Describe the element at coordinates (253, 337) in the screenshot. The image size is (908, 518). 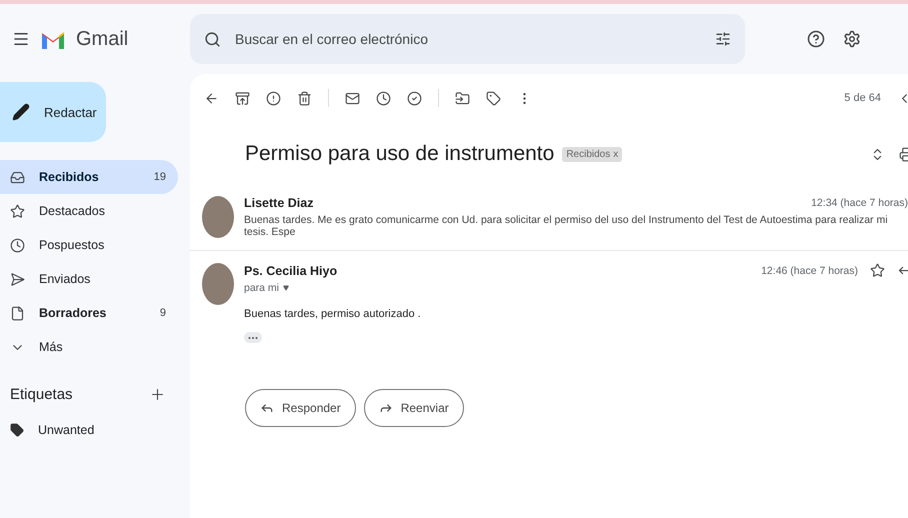
I see `show-trimmed-button` at that location.